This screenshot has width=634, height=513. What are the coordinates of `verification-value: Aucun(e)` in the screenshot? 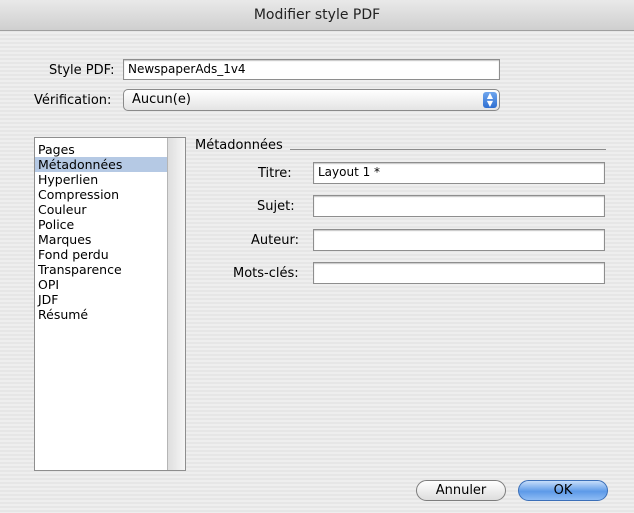 It's located at (161, 99).